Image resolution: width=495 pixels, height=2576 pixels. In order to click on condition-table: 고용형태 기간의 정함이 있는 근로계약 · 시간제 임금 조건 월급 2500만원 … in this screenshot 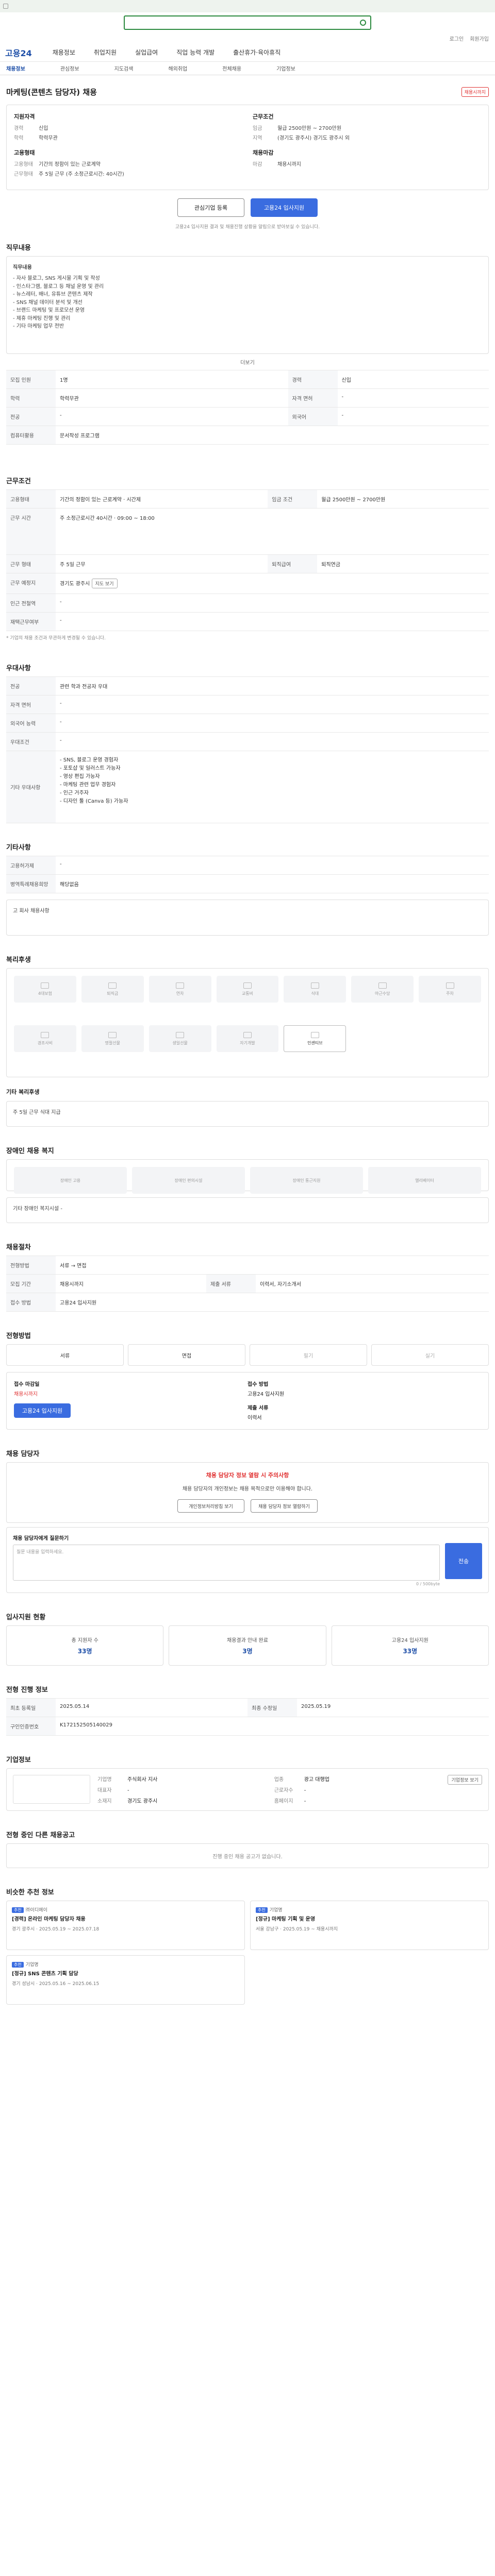, I will do `click(247, 560)`.